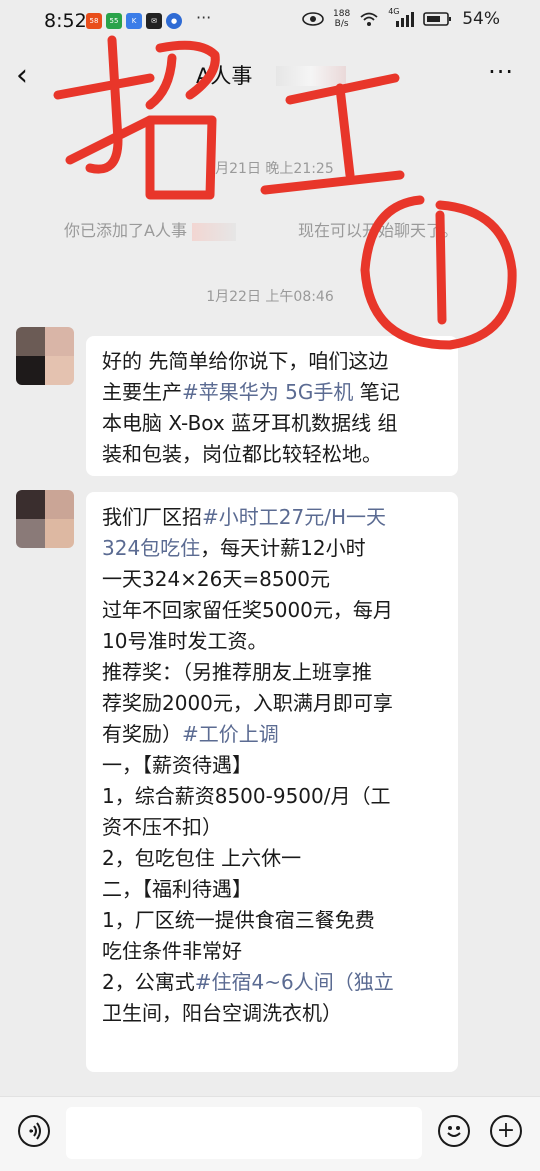  What do you see at coordinates (177, 765) in the screenshot?
I see `message-line: 一，【薪资待遇】` at bounding box center [177, 765].